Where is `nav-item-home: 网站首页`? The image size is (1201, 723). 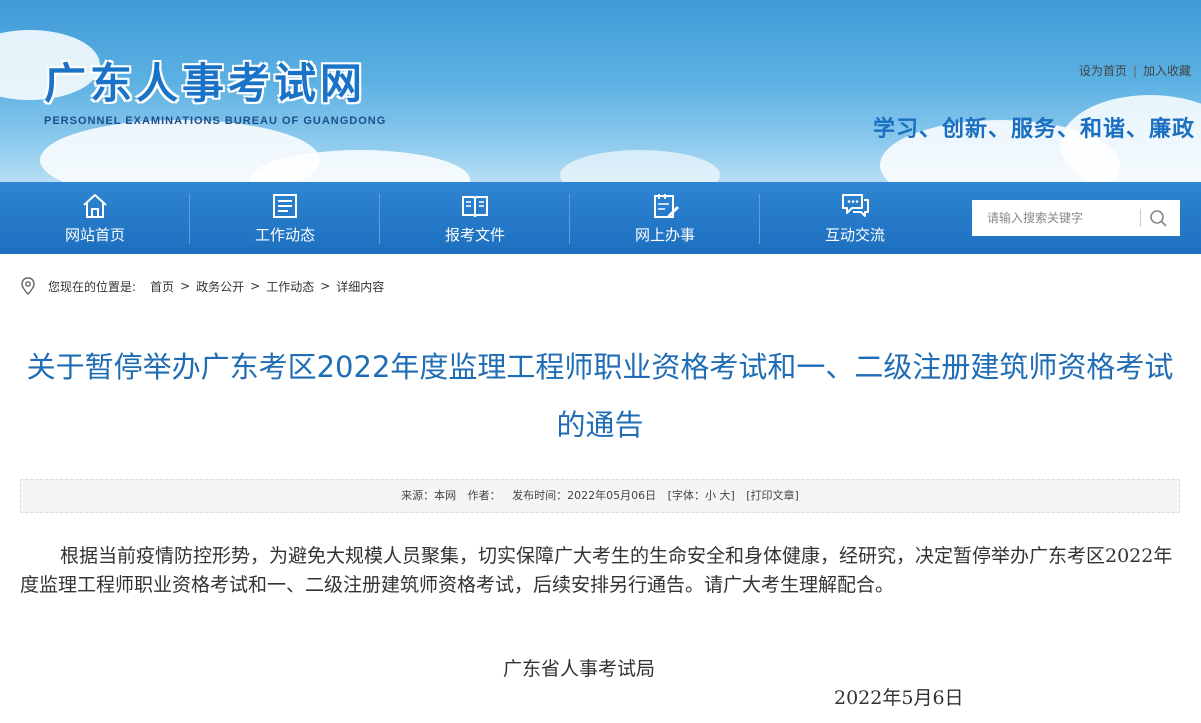
nav-item-home: 网站首页 is located at coordinates (95, 218).